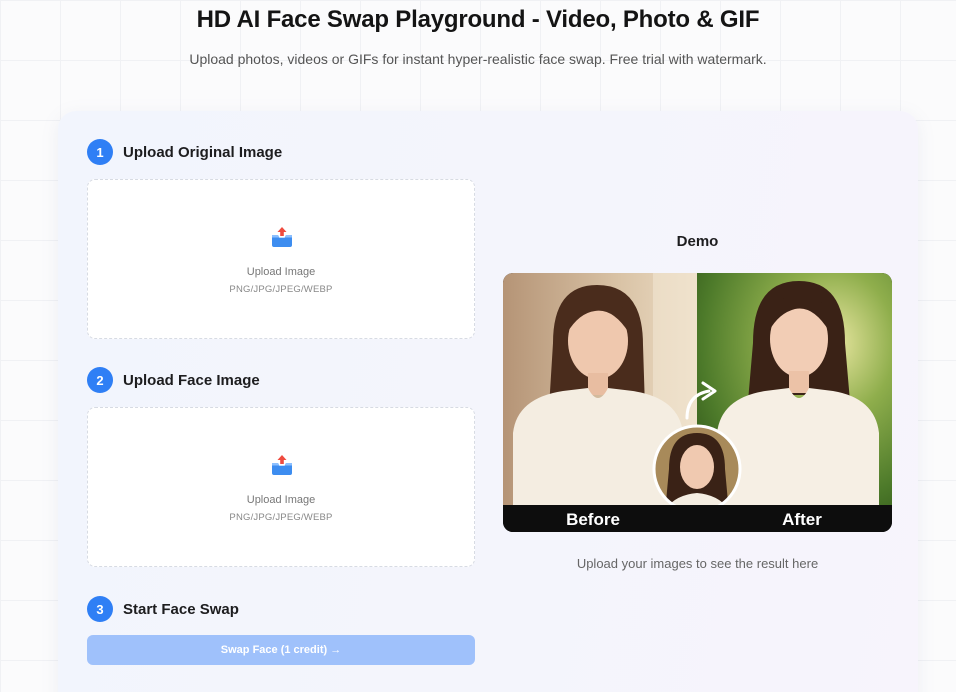  Describe the element at coordinates (100, 609) in the screenshot. I see `step-number-badge: 3` at that location.